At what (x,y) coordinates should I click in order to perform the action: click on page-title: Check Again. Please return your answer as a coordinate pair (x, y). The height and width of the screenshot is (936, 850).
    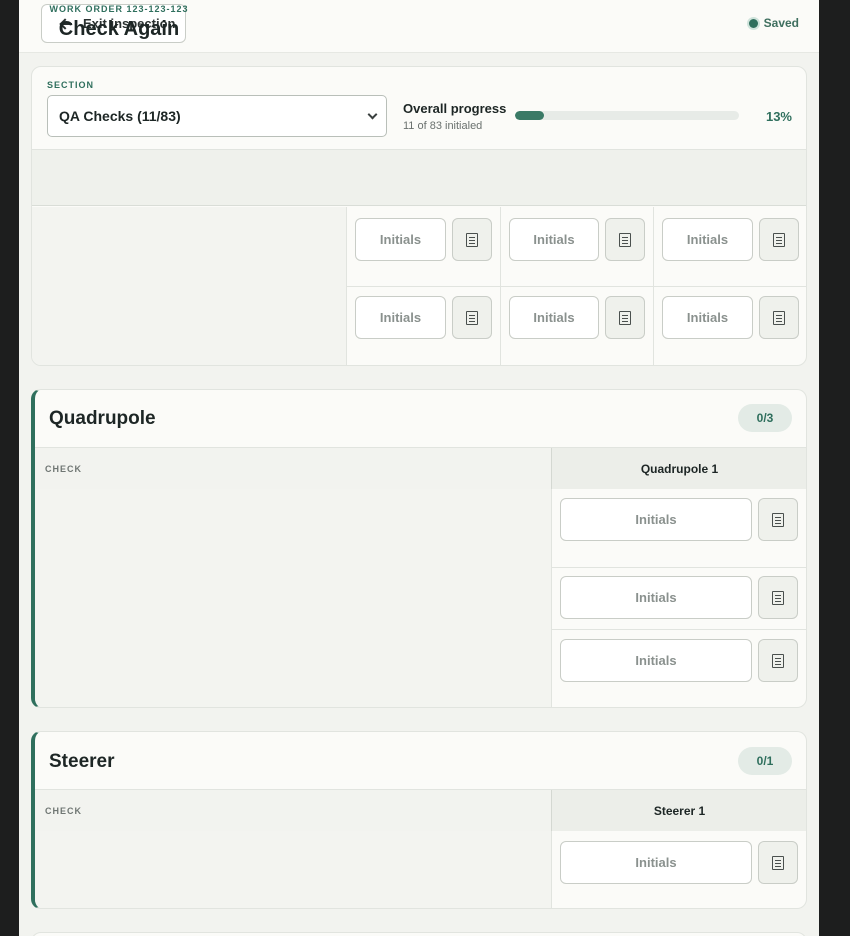
    Looking at the image, I should click on (119, 29).